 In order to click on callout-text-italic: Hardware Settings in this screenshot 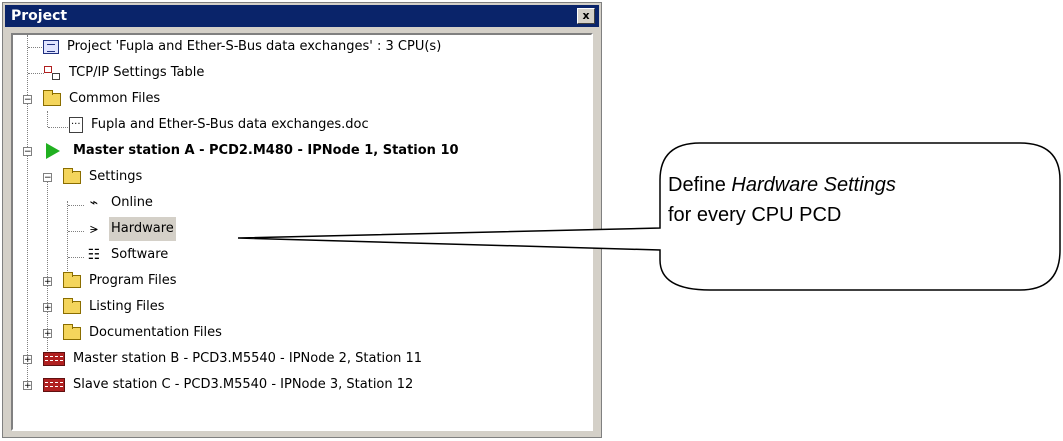, I will do `click(813, 185)`.